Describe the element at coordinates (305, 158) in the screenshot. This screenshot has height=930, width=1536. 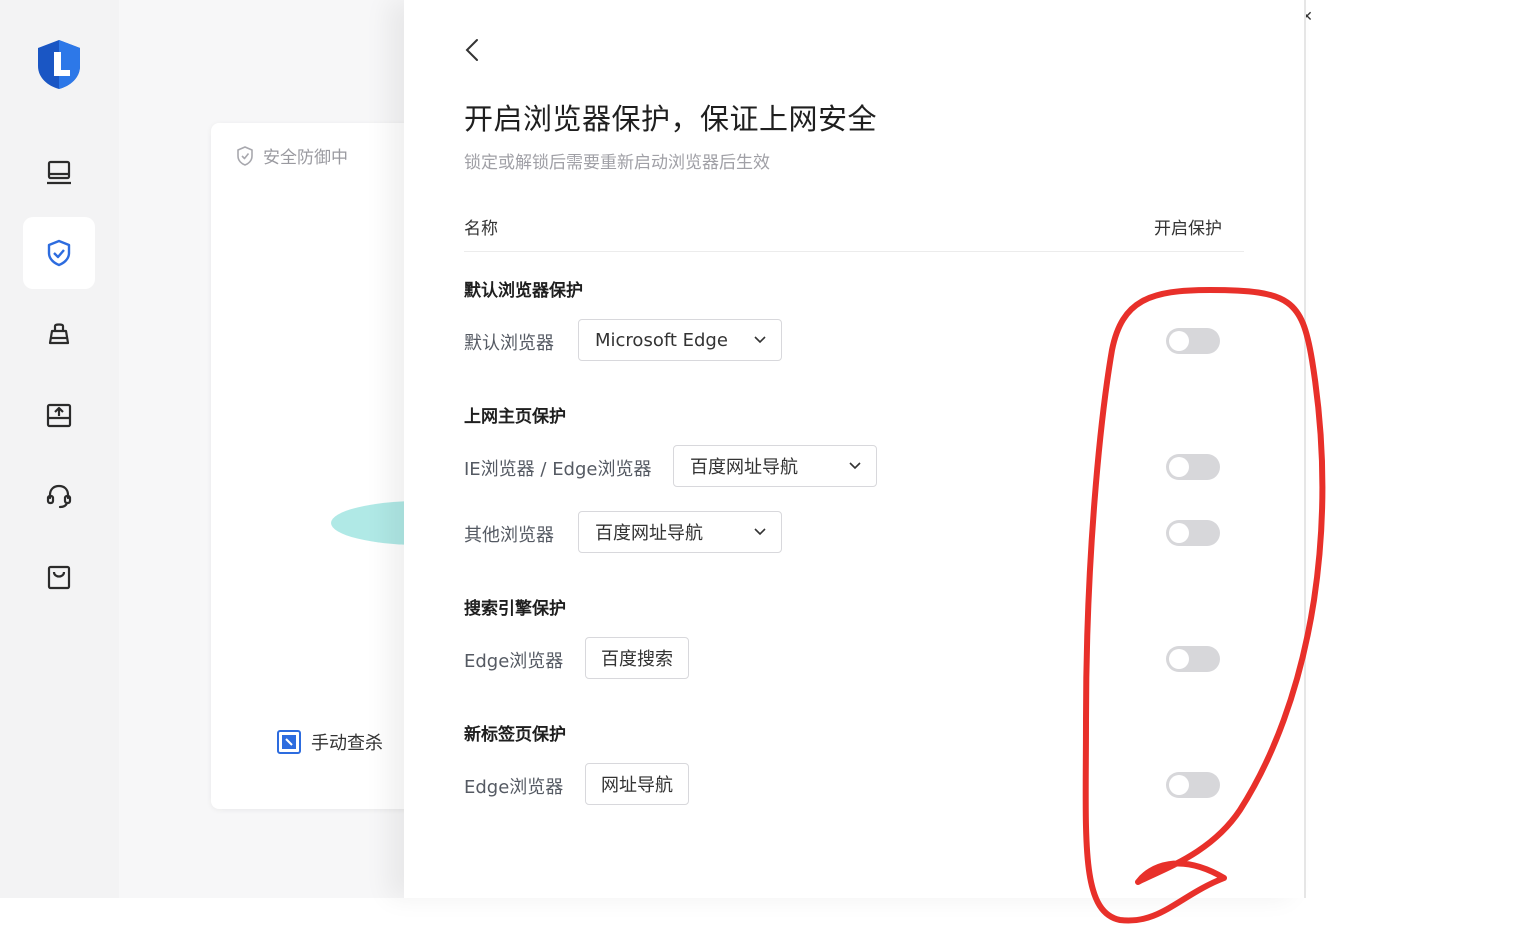
I see `security-status-text: 安全防御中` at that location.